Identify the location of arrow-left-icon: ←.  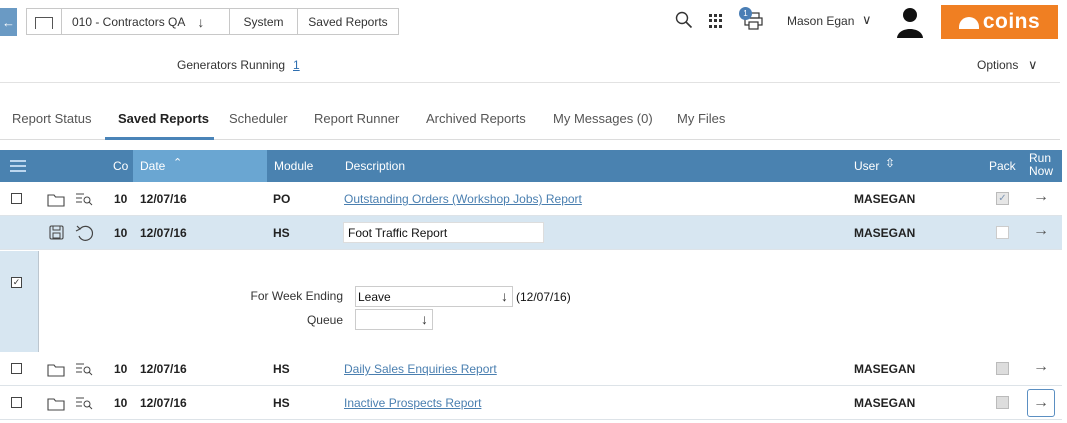
(8, 22).